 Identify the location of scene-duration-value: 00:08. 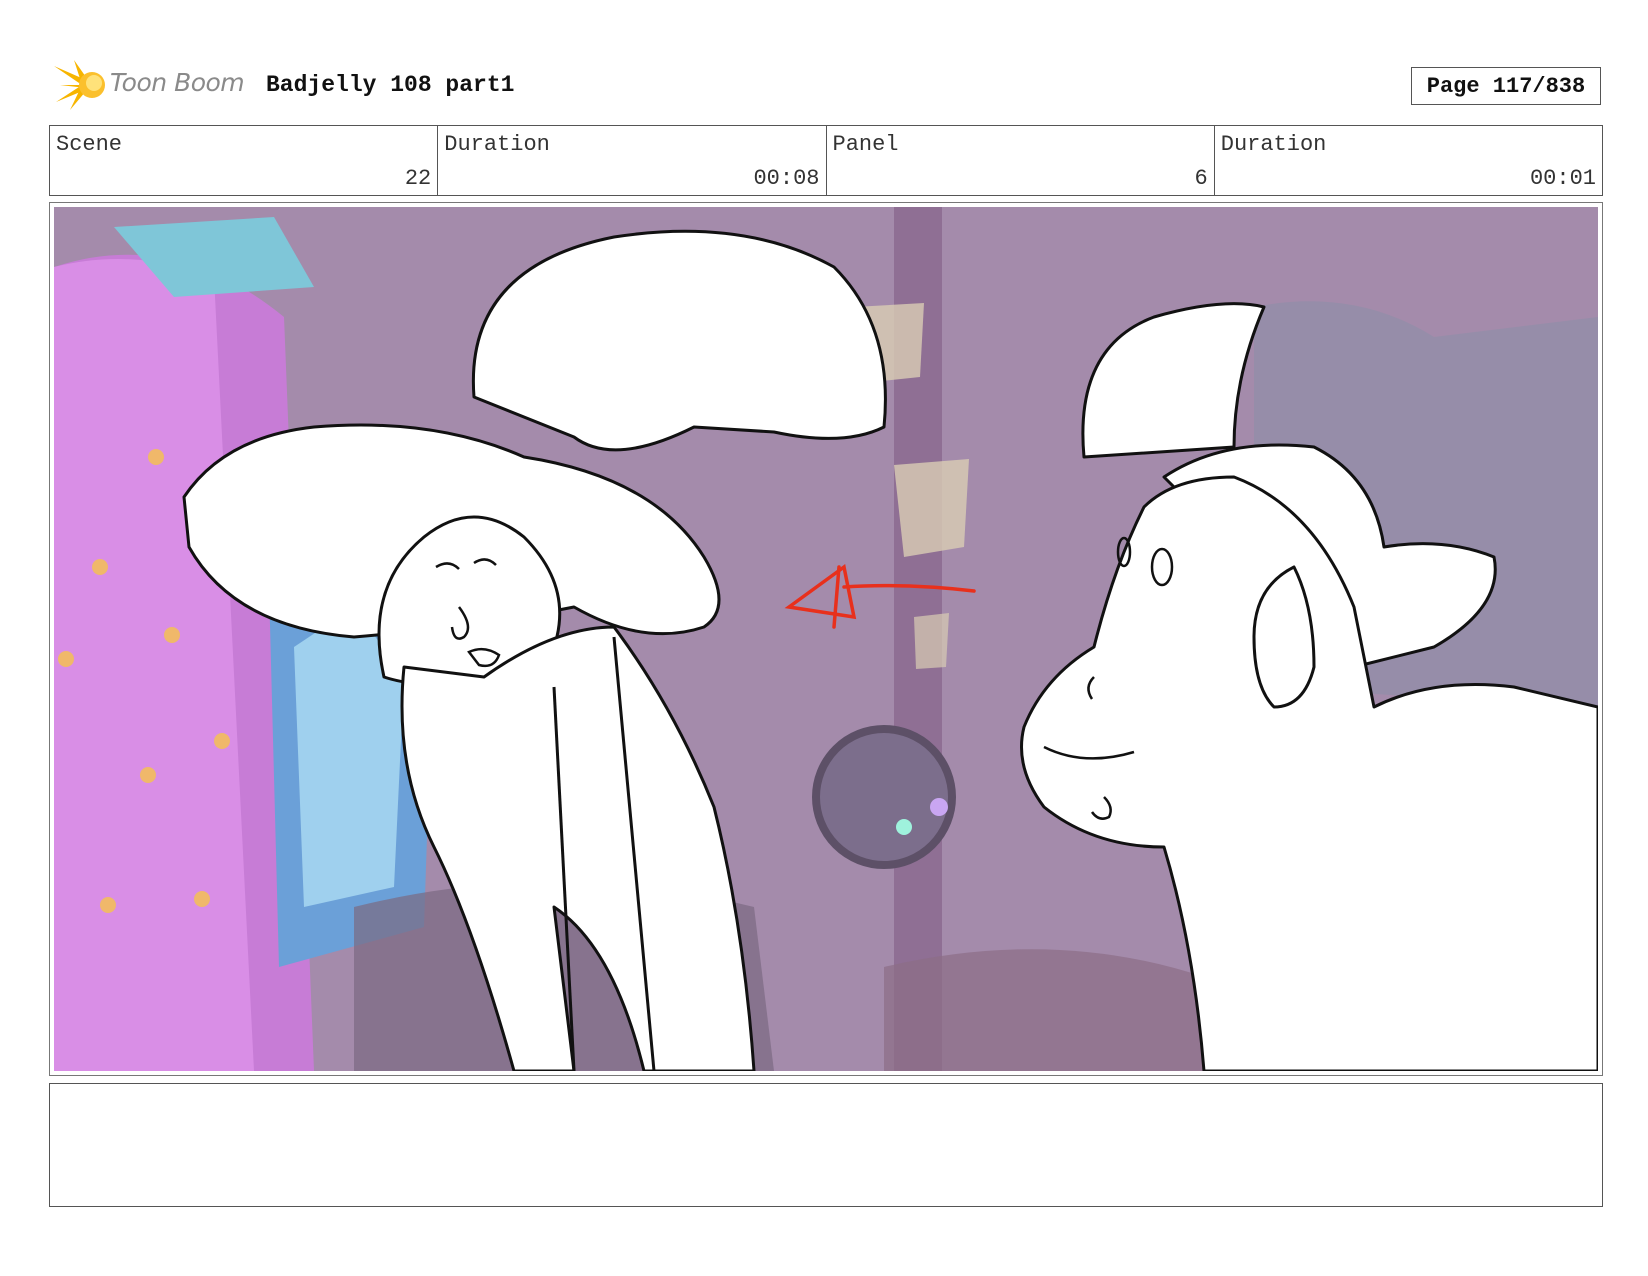
(786, 178).